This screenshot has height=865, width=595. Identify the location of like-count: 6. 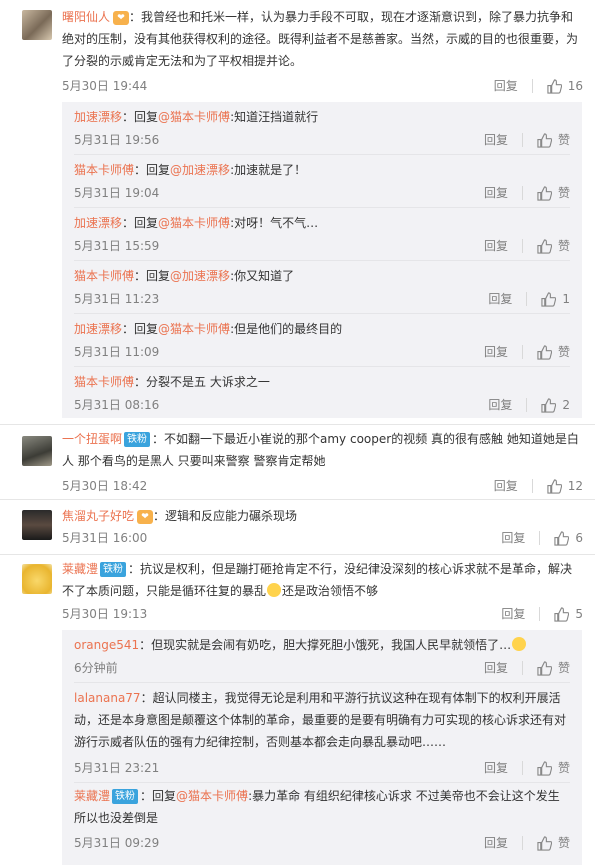
(579, 538).